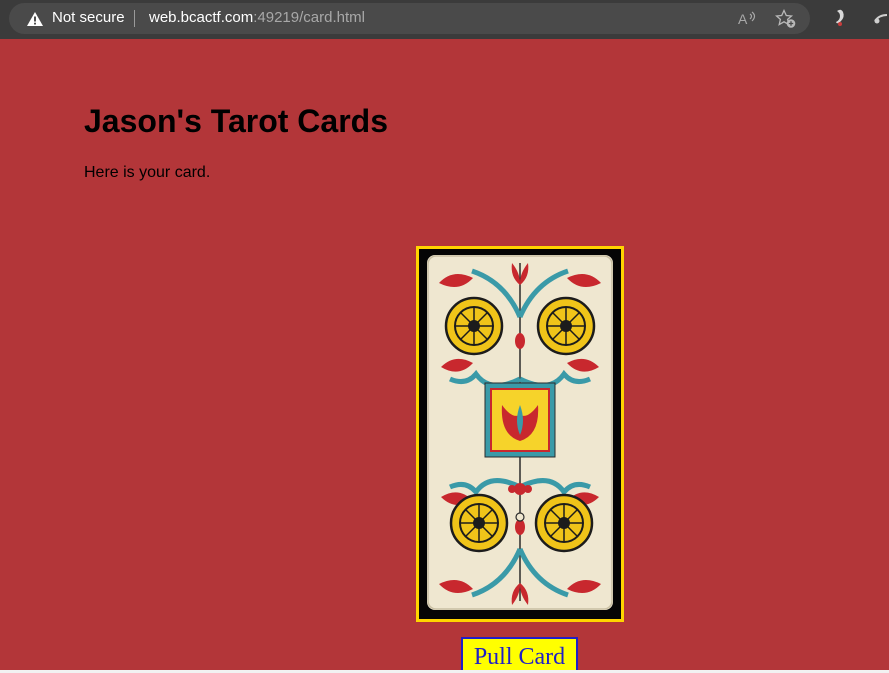  What do you see at coordinates (840, 18) in the screenshot?
I see `extension-icon` at bounding box center [840, 18].